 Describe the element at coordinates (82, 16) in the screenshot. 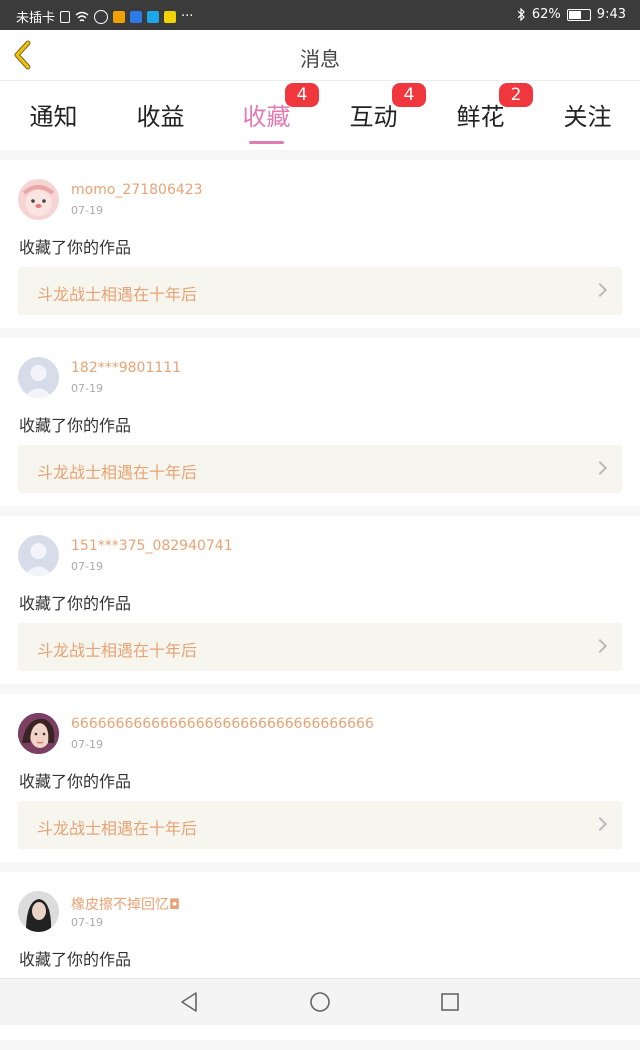

I see `wifi-icon` at that location.